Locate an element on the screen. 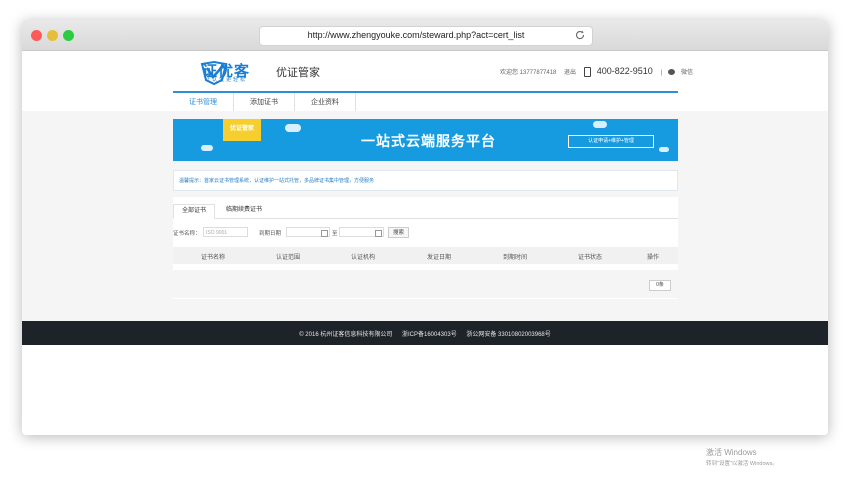 This screenshot has height=504, width=850. cert-tabs: 全部证书 临期续费证书 is located at coordinates (425, 211).